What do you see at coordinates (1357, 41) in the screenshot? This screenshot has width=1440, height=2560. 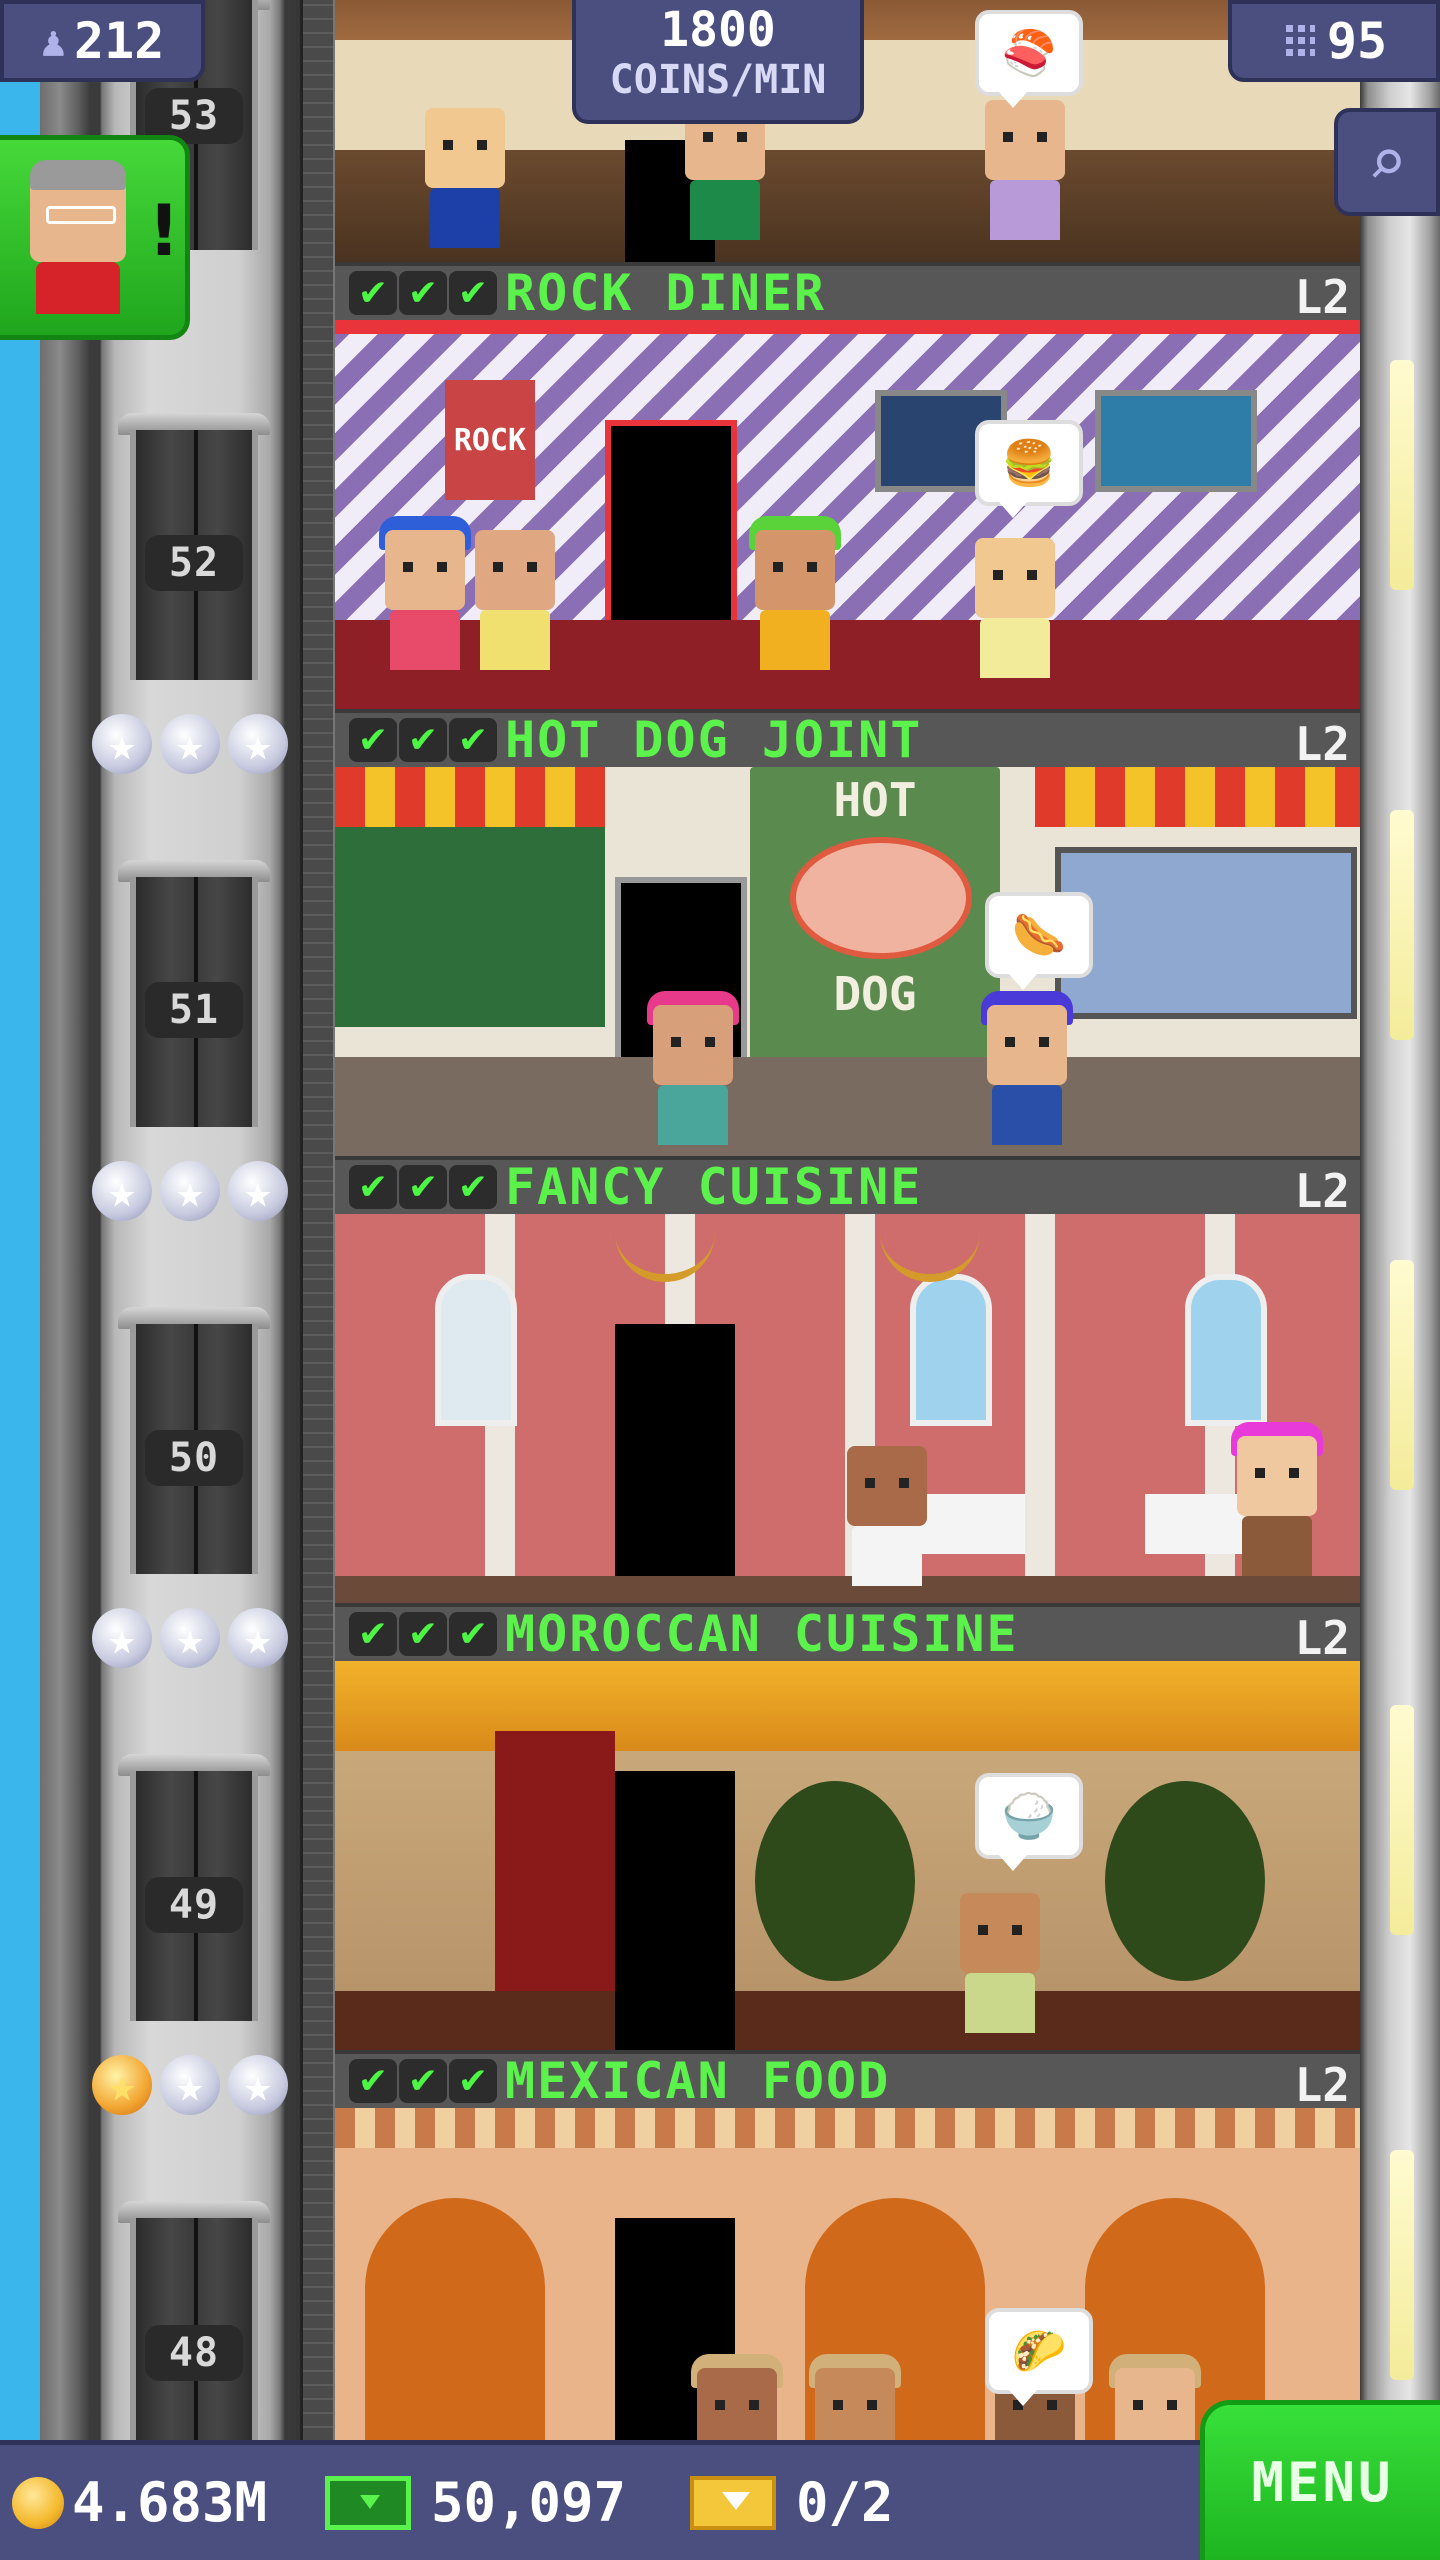 I see `floor-count-value: 95` at bounding box center [1357, 41].